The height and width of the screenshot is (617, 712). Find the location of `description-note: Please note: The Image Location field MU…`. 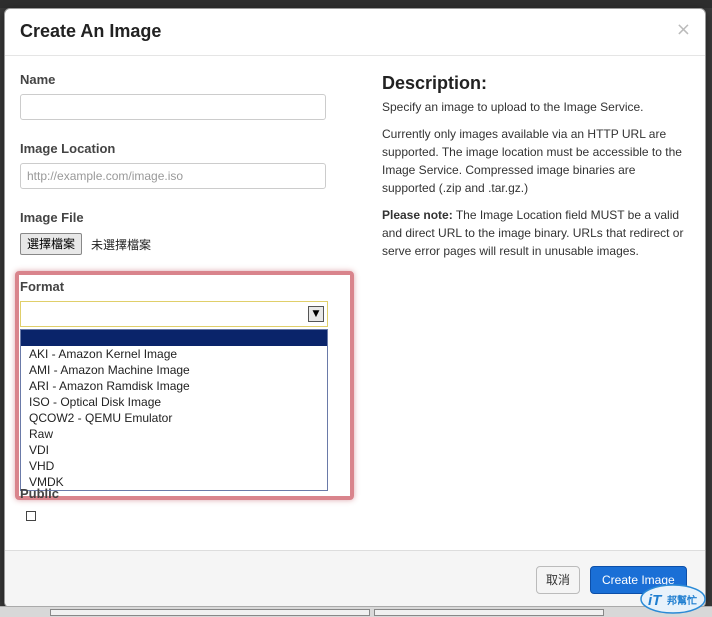

description-note: Please note: The Image Location field MU… is located at coordinates (537, 233).